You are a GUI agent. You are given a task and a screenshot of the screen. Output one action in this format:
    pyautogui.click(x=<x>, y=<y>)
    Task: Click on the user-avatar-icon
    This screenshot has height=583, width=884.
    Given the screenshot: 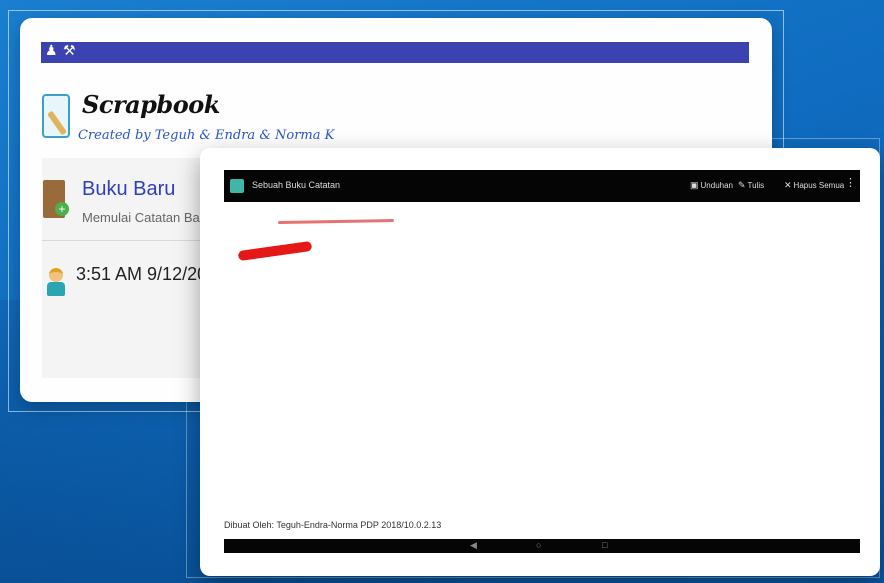 What is the action you would take?
    pyautogui.click(x=56, y=282)
    